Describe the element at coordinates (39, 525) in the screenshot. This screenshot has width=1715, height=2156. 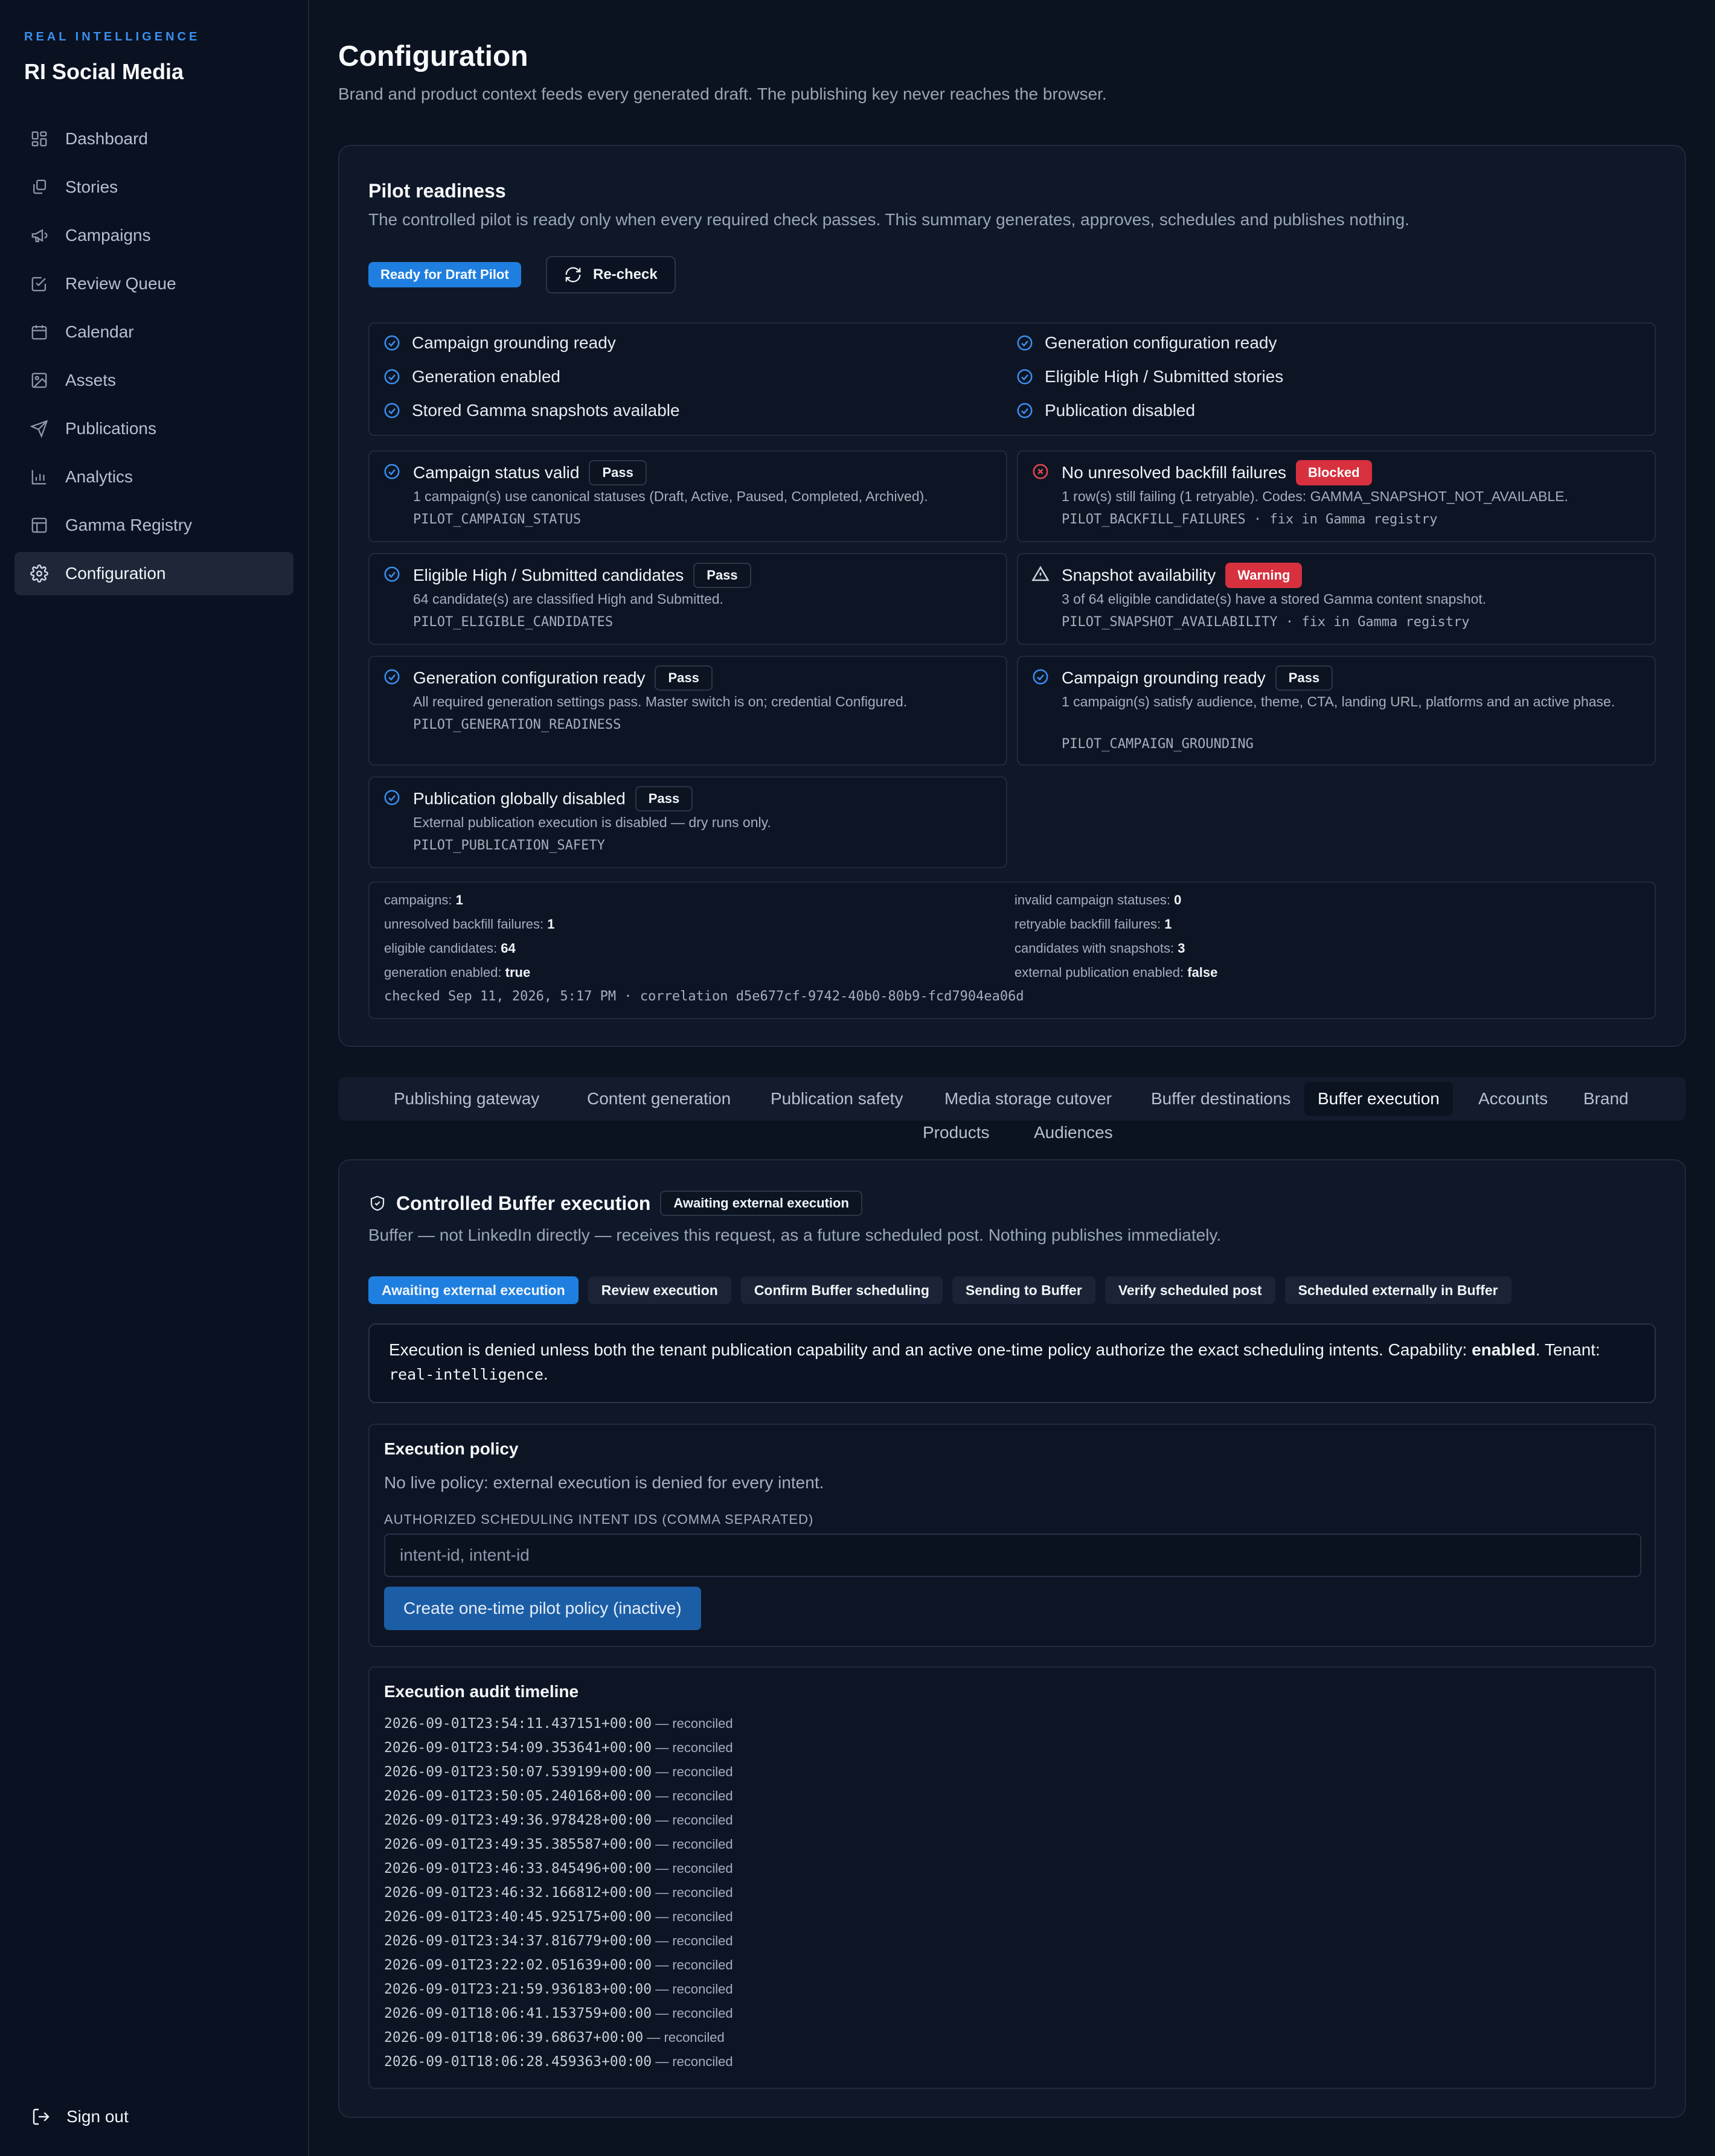
I see `table-icon` at that location.